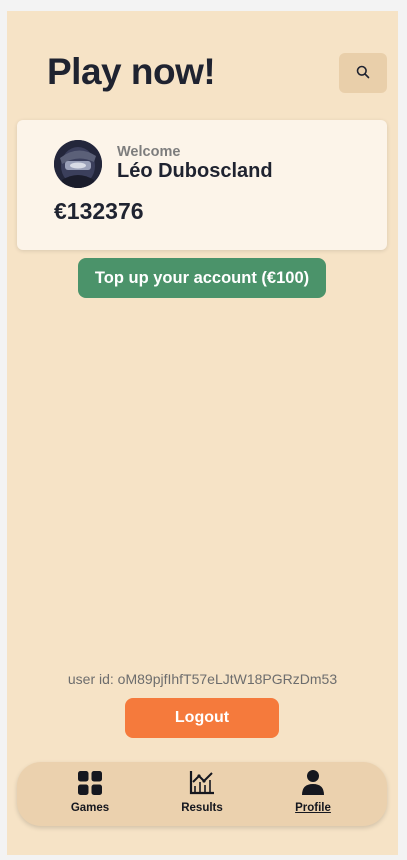 The image size is (407, 860). Describe the element at coordinates (149, 152) in the screenshot. I see `welcome-label: Welcome` at that location.